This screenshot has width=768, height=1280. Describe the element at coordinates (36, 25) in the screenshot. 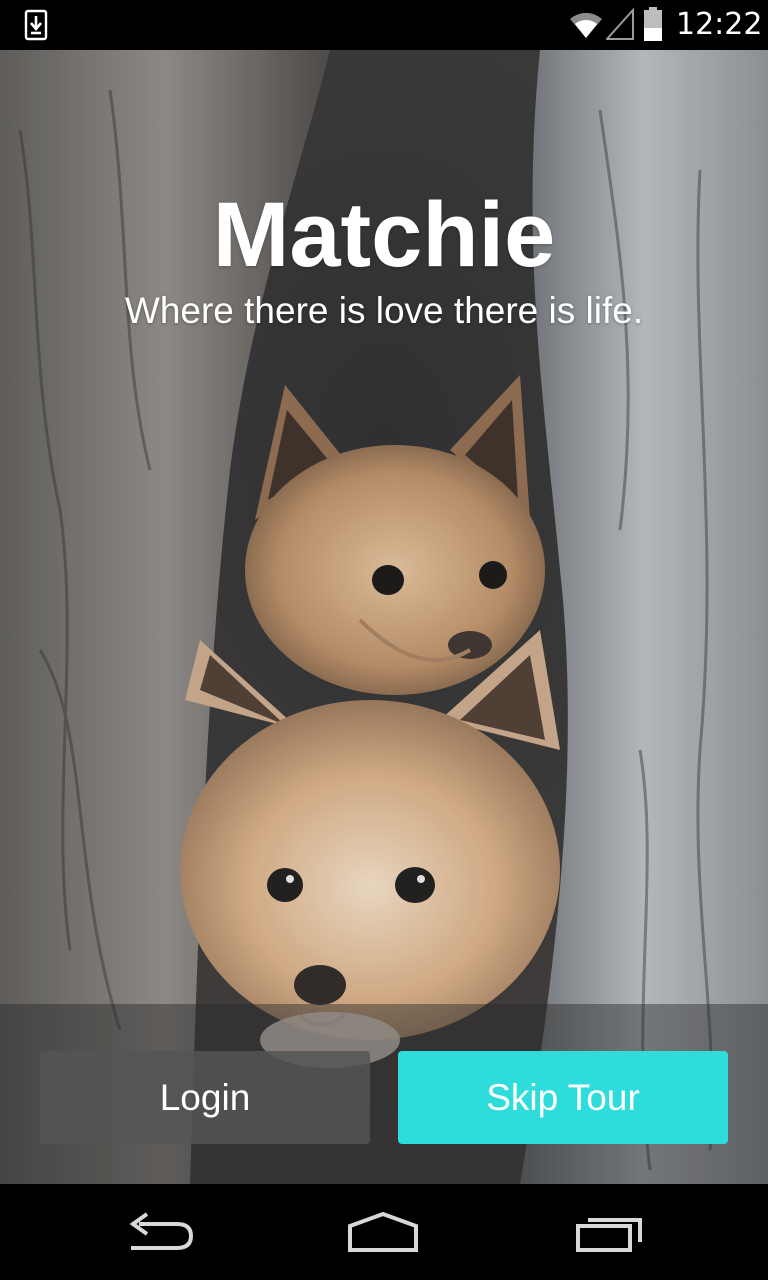

I see `download-icon` at that location.